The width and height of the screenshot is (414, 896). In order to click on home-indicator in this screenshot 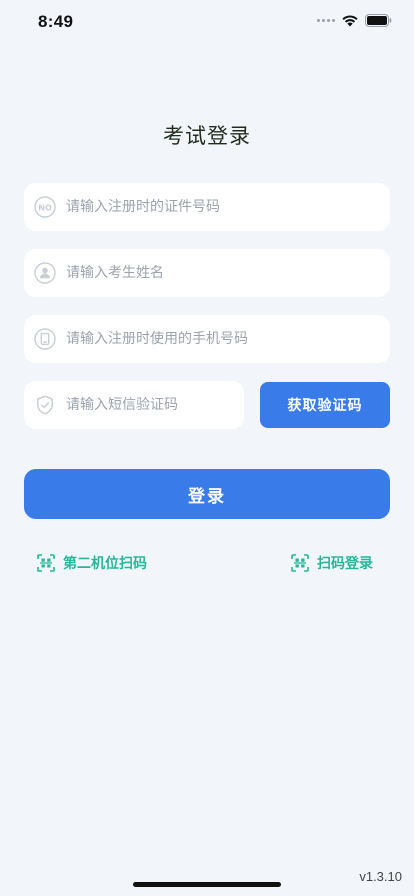, I will do `click(207, 884)`.